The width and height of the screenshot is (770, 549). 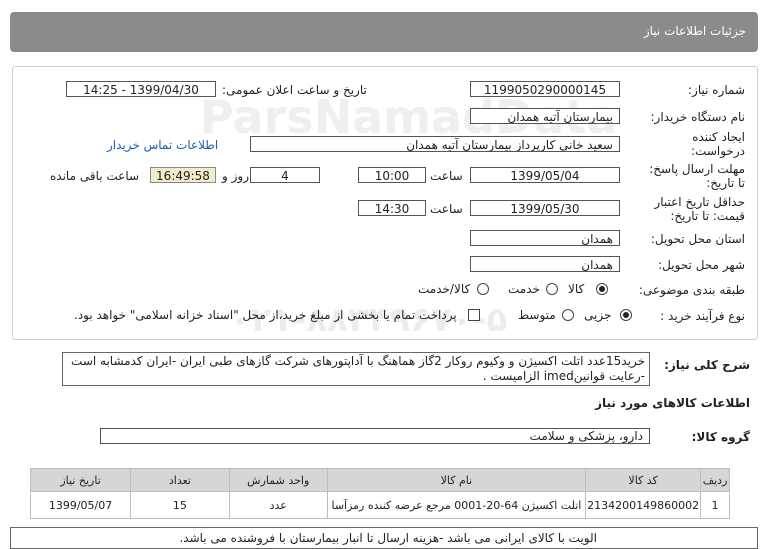 I want to click on col-index: ردیف, so click(x=715, y=480).